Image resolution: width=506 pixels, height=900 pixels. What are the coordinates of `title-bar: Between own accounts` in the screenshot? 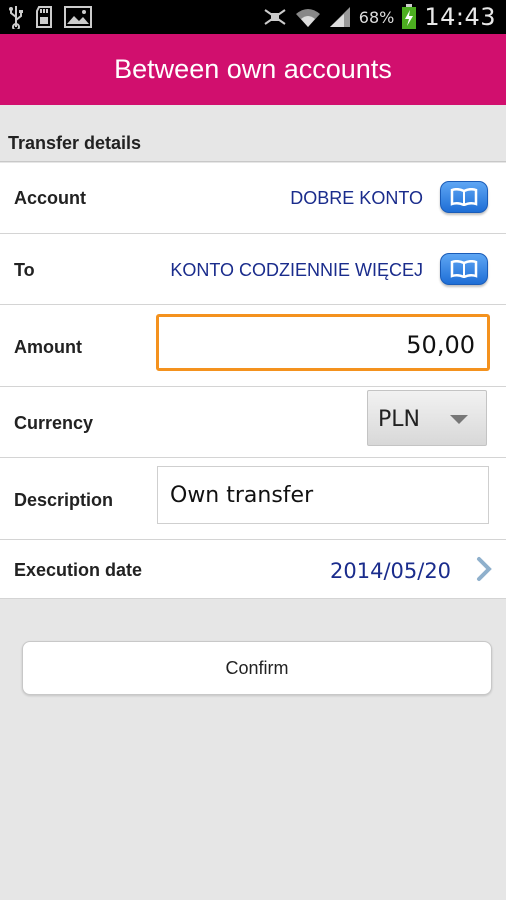 It's located at (253, 69).